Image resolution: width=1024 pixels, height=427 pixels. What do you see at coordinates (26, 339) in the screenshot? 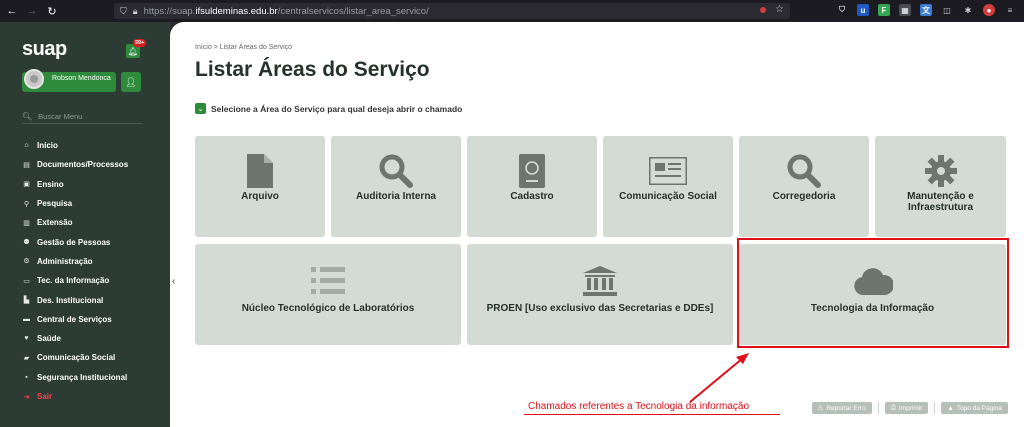
I see `heart-icon: ♥` at bounding box center [26, 339].